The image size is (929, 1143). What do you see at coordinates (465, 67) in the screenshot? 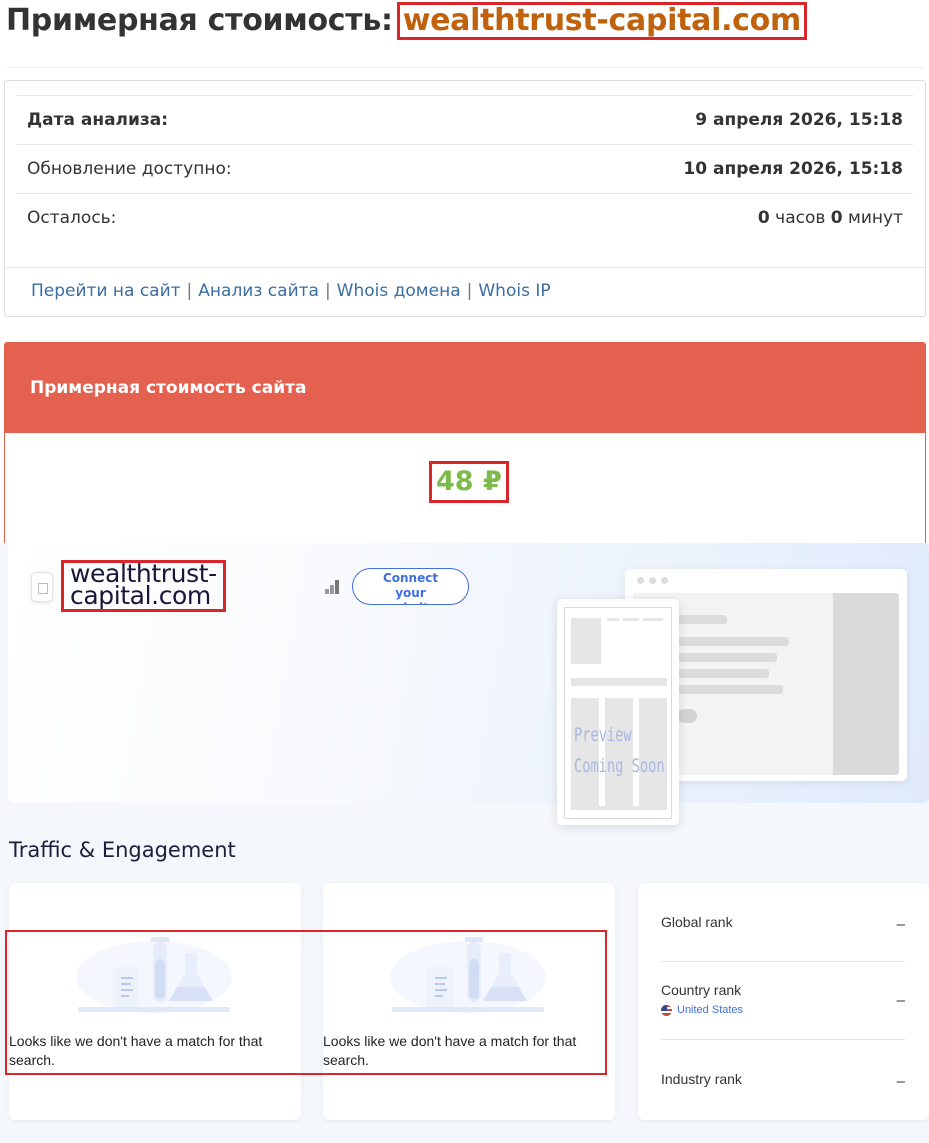
I see `title-divider` at bounding box center [465, 67].